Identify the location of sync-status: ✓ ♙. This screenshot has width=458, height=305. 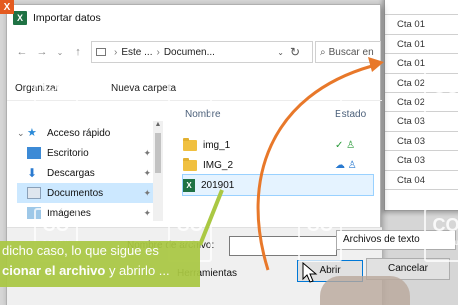
(345, 145).